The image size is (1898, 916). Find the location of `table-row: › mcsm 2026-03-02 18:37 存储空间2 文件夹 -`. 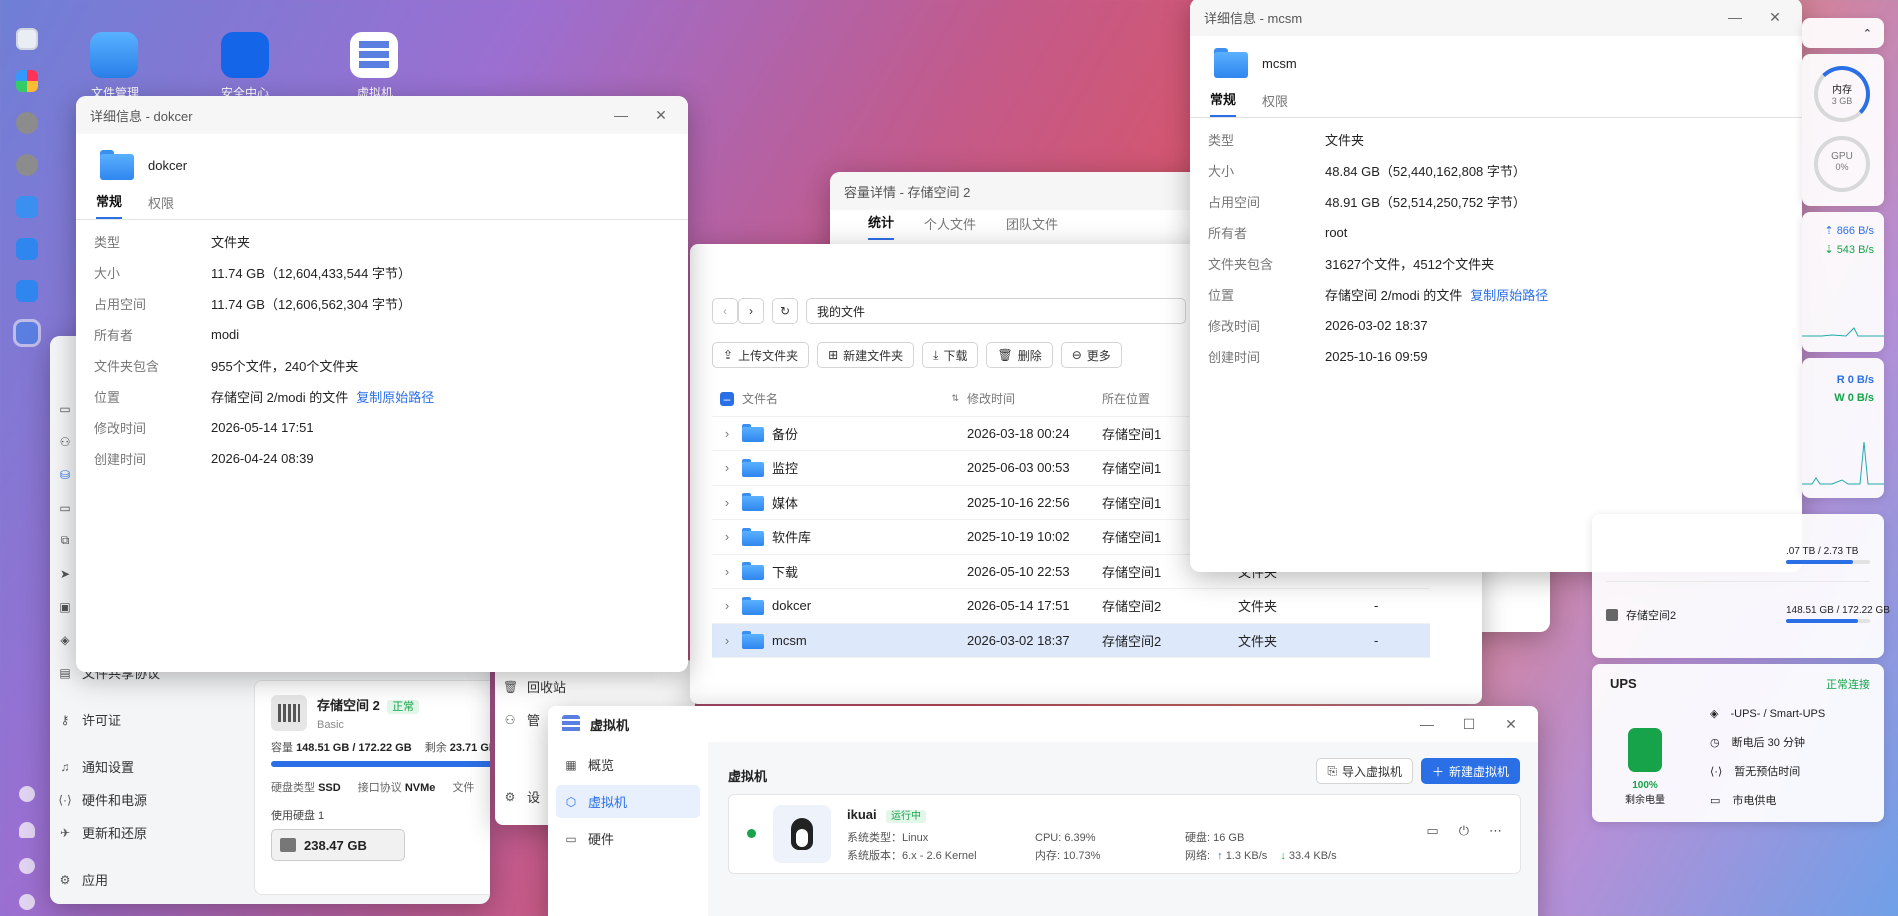

table-row: › mcsm 2026-03-02 18:37 存储空间2 文件夹 - is located at coordinates (1071, 640).